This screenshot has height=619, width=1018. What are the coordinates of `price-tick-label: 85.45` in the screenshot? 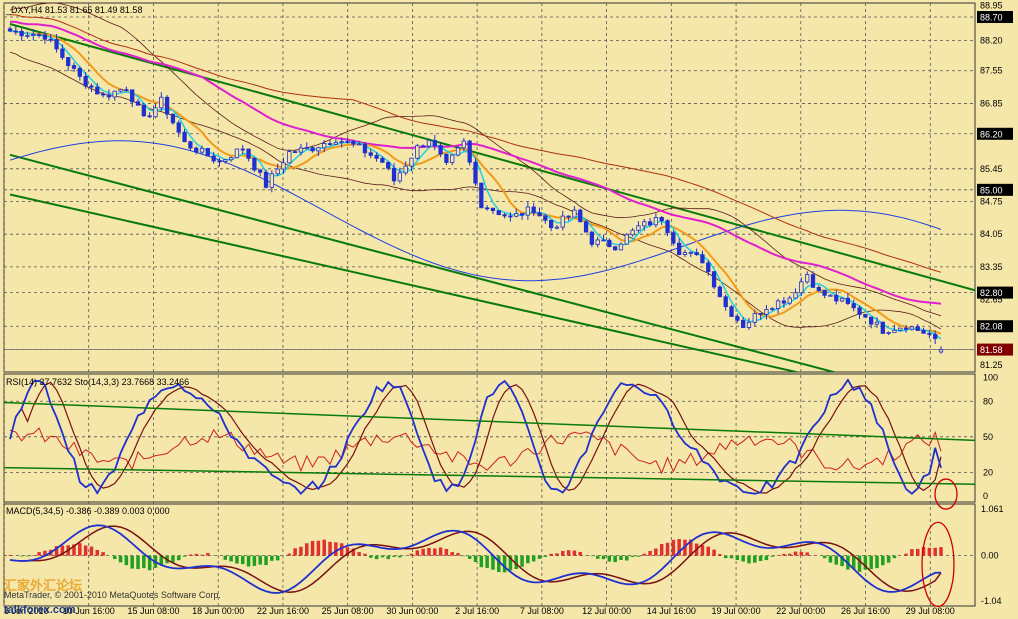 It's located at (991, 169).